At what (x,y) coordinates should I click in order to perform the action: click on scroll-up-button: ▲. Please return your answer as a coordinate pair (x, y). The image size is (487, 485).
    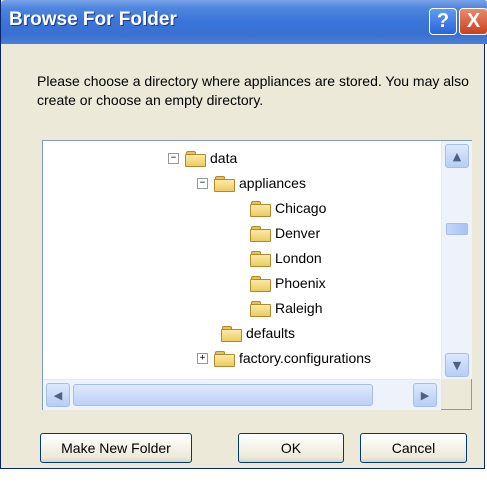
    Looking at the image, I should click on (457, 156).